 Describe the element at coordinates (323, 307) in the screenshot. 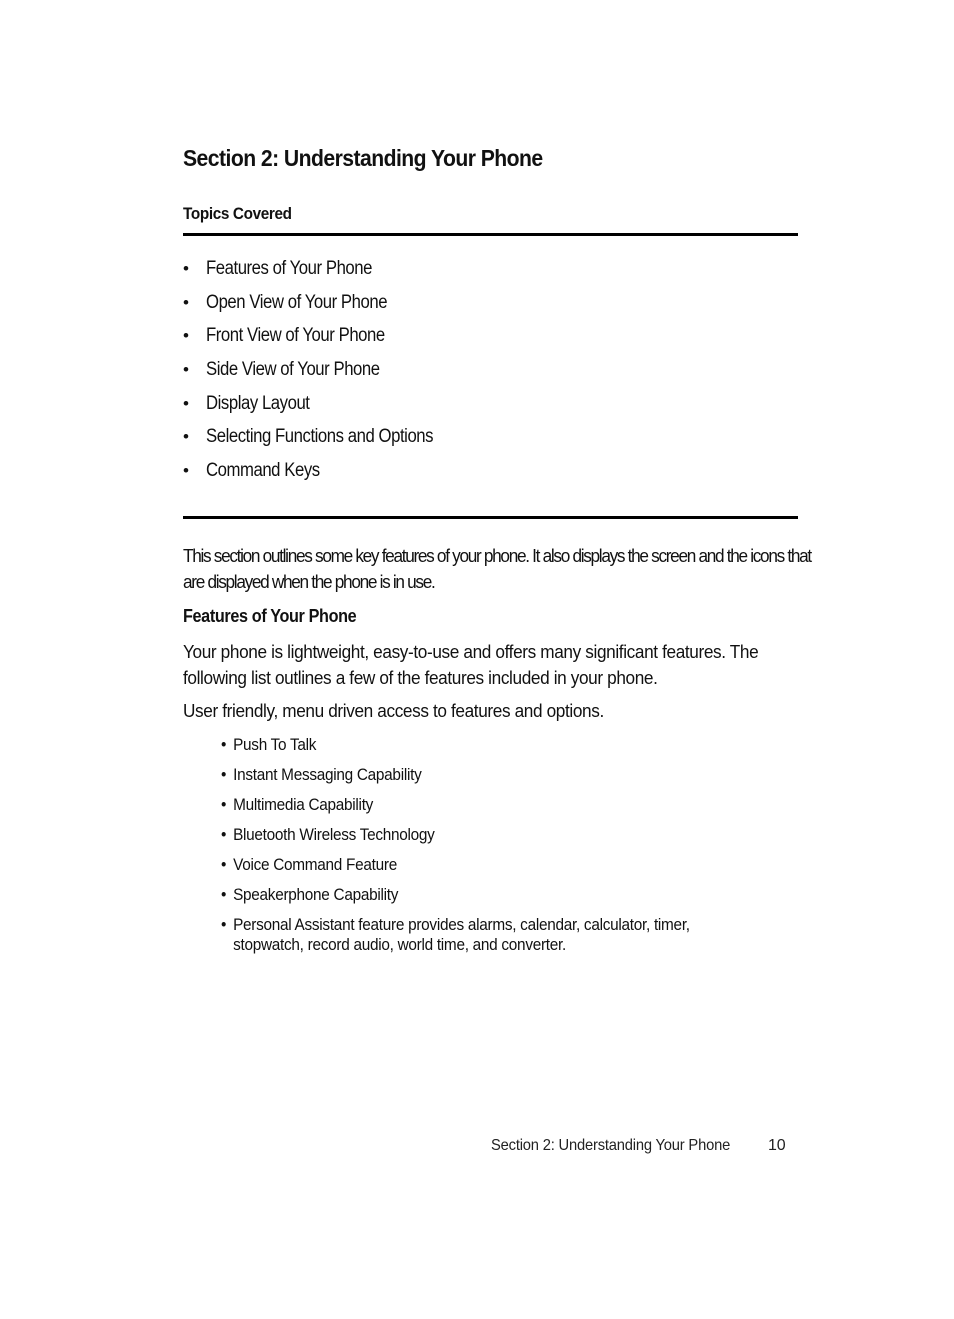

I see `topic-item: • Open View of Your Phone` at that location.